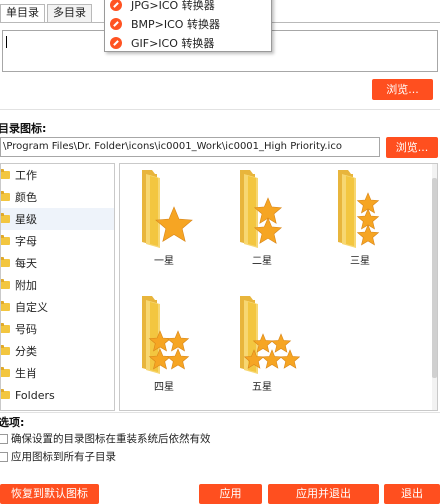  What do you see at coordinates (57, 175) in the screenshot?
I see `category-item: 工作` at bounding box center [57, 175].